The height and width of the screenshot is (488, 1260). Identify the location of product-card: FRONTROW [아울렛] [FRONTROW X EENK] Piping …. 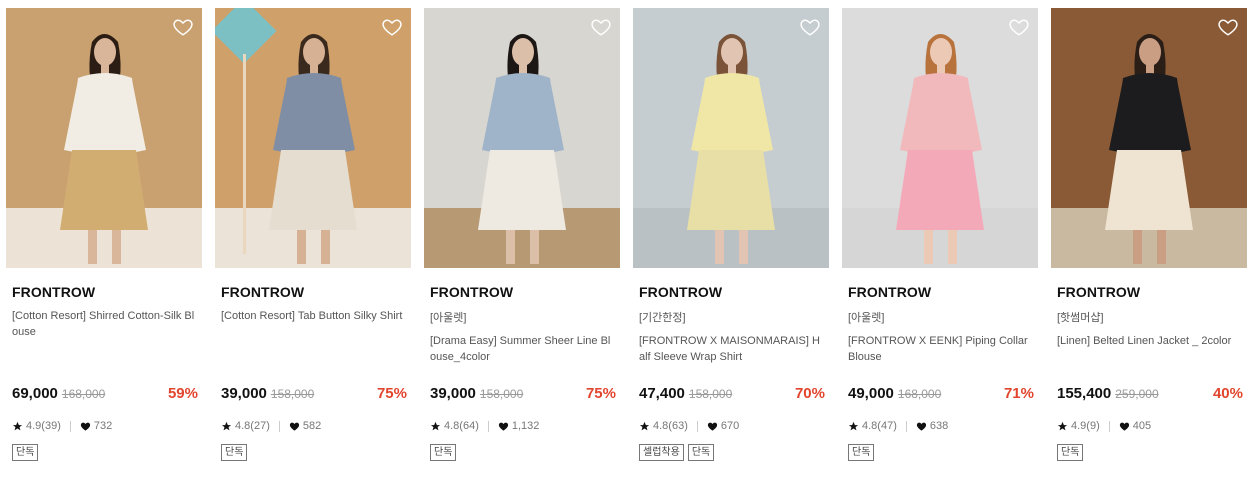
(940, 243).